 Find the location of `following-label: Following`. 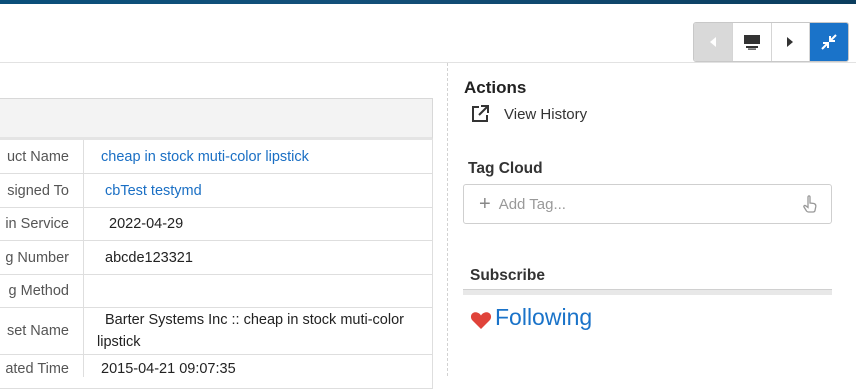

following-label: Following is located at coordinates (544, 317).